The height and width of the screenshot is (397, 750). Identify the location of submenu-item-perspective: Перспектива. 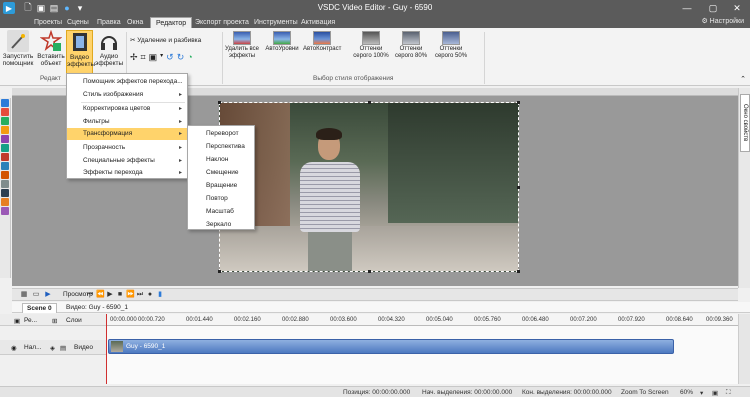
(221, 146).